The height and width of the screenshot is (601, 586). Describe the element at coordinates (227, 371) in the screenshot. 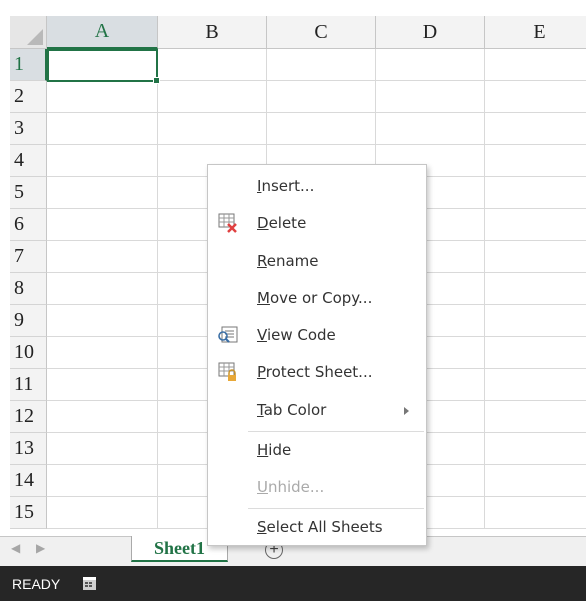

I see `protect-sheet-icon` at that location.